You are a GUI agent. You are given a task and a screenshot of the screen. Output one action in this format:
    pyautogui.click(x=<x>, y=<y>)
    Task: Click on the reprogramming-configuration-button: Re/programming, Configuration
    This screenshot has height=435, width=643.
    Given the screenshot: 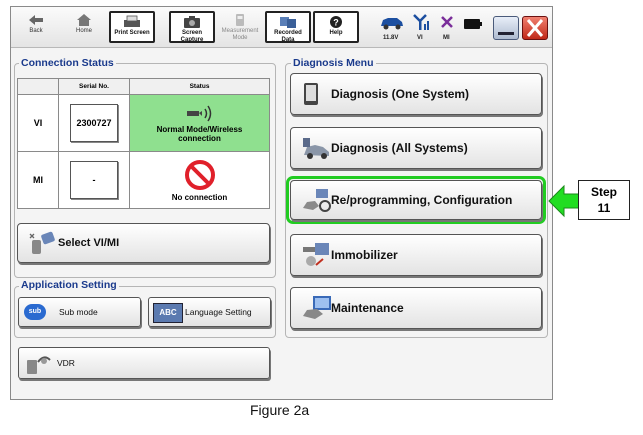 What is the action you would take?
    pyautogui.click(x=416, y=200)
    